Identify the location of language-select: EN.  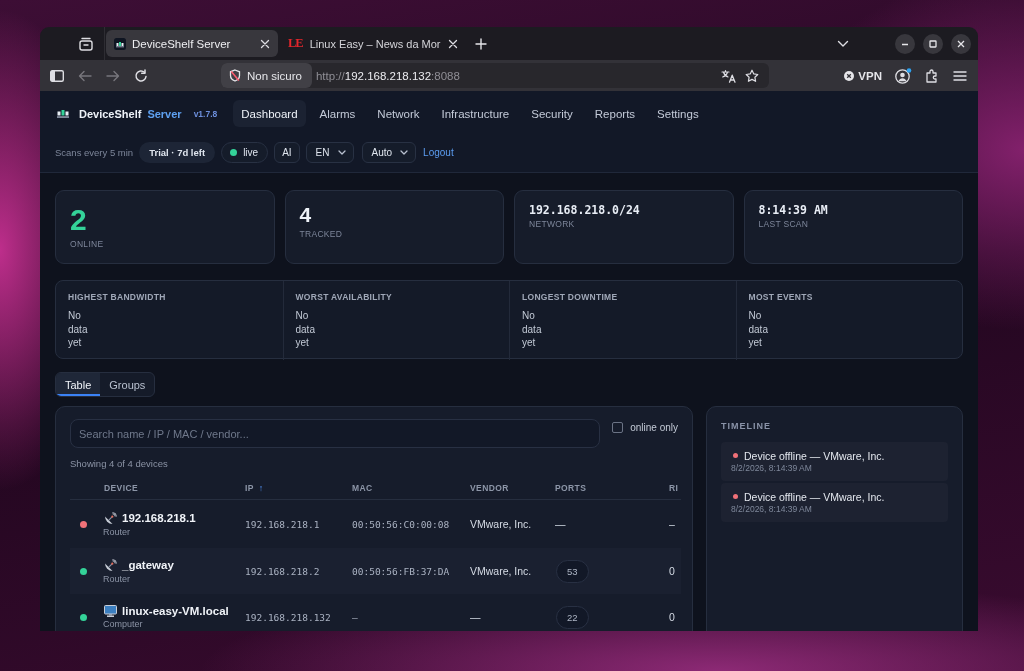
(329, 152).